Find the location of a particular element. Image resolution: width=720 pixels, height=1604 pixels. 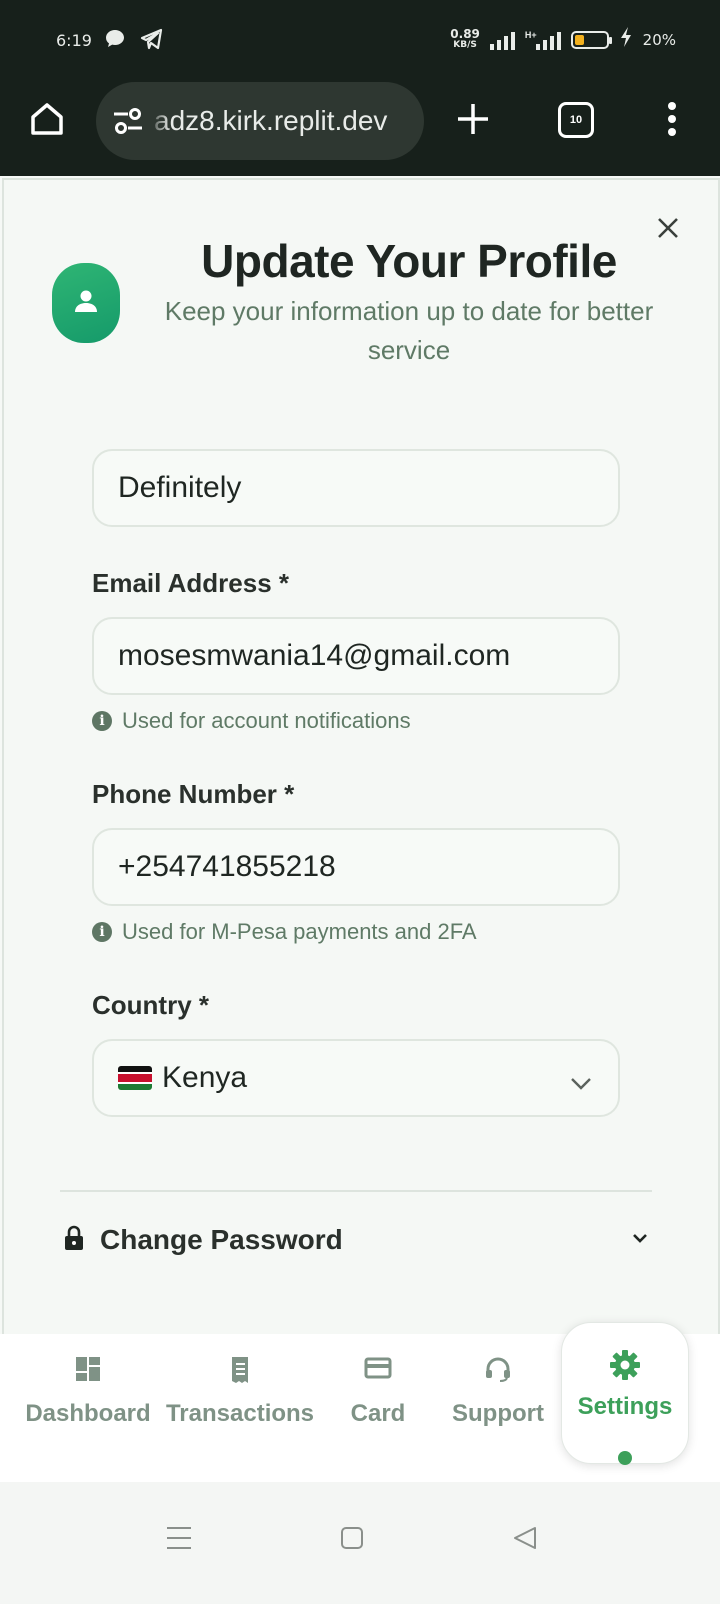

nav-label: Support is located at coordinates (498, 1413).